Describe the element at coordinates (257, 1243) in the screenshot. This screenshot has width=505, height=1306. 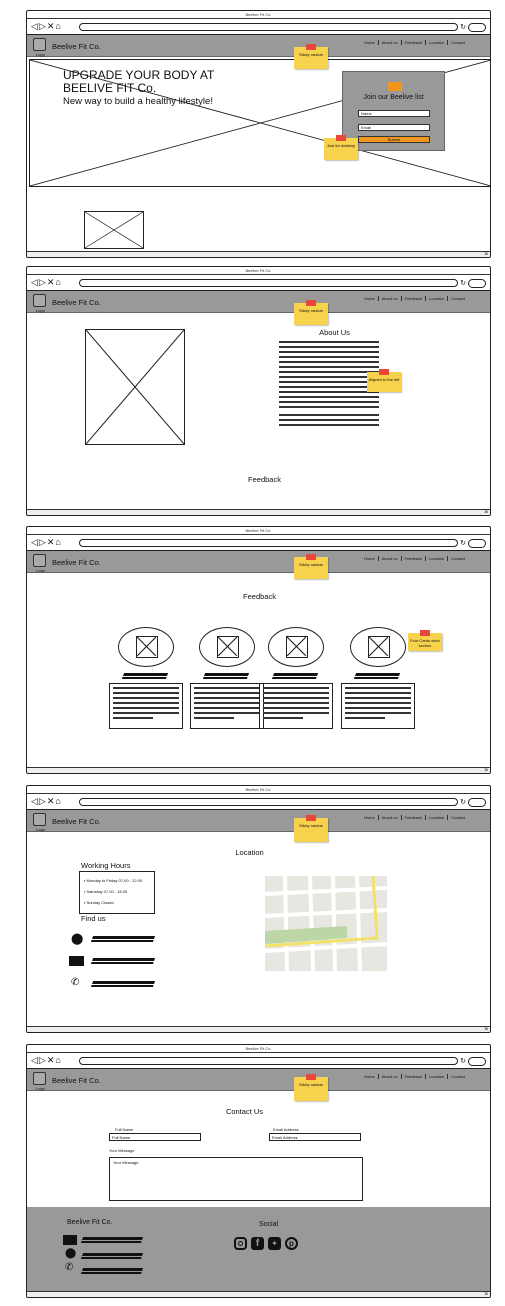
I see `facebook-icon: f` at that location.